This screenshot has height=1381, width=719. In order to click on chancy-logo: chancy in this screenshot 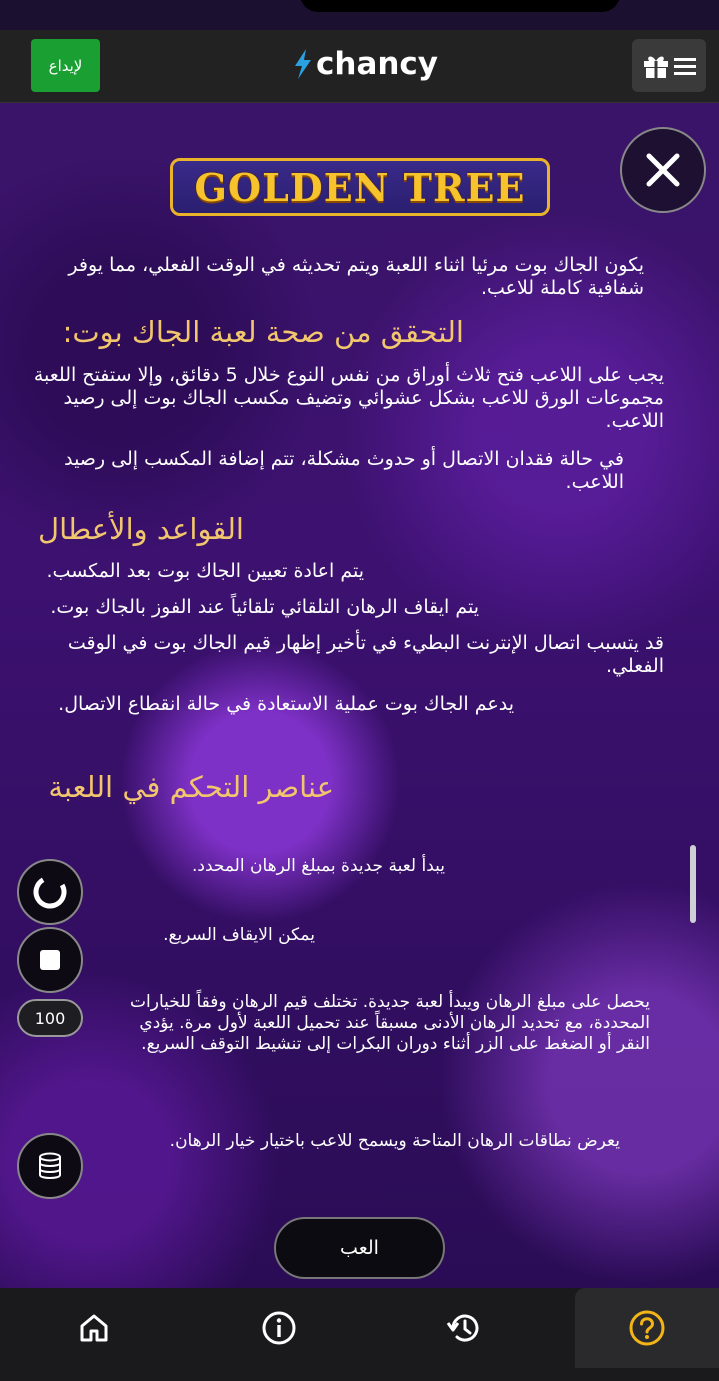, I will do `click(365, 64)`.